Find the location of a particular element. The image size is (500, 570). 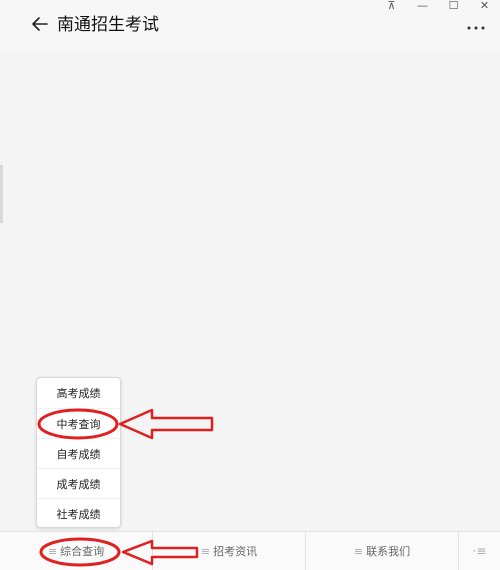

menu-item-zikao-score: 自考成绩 is located at coordinates (78, 453).